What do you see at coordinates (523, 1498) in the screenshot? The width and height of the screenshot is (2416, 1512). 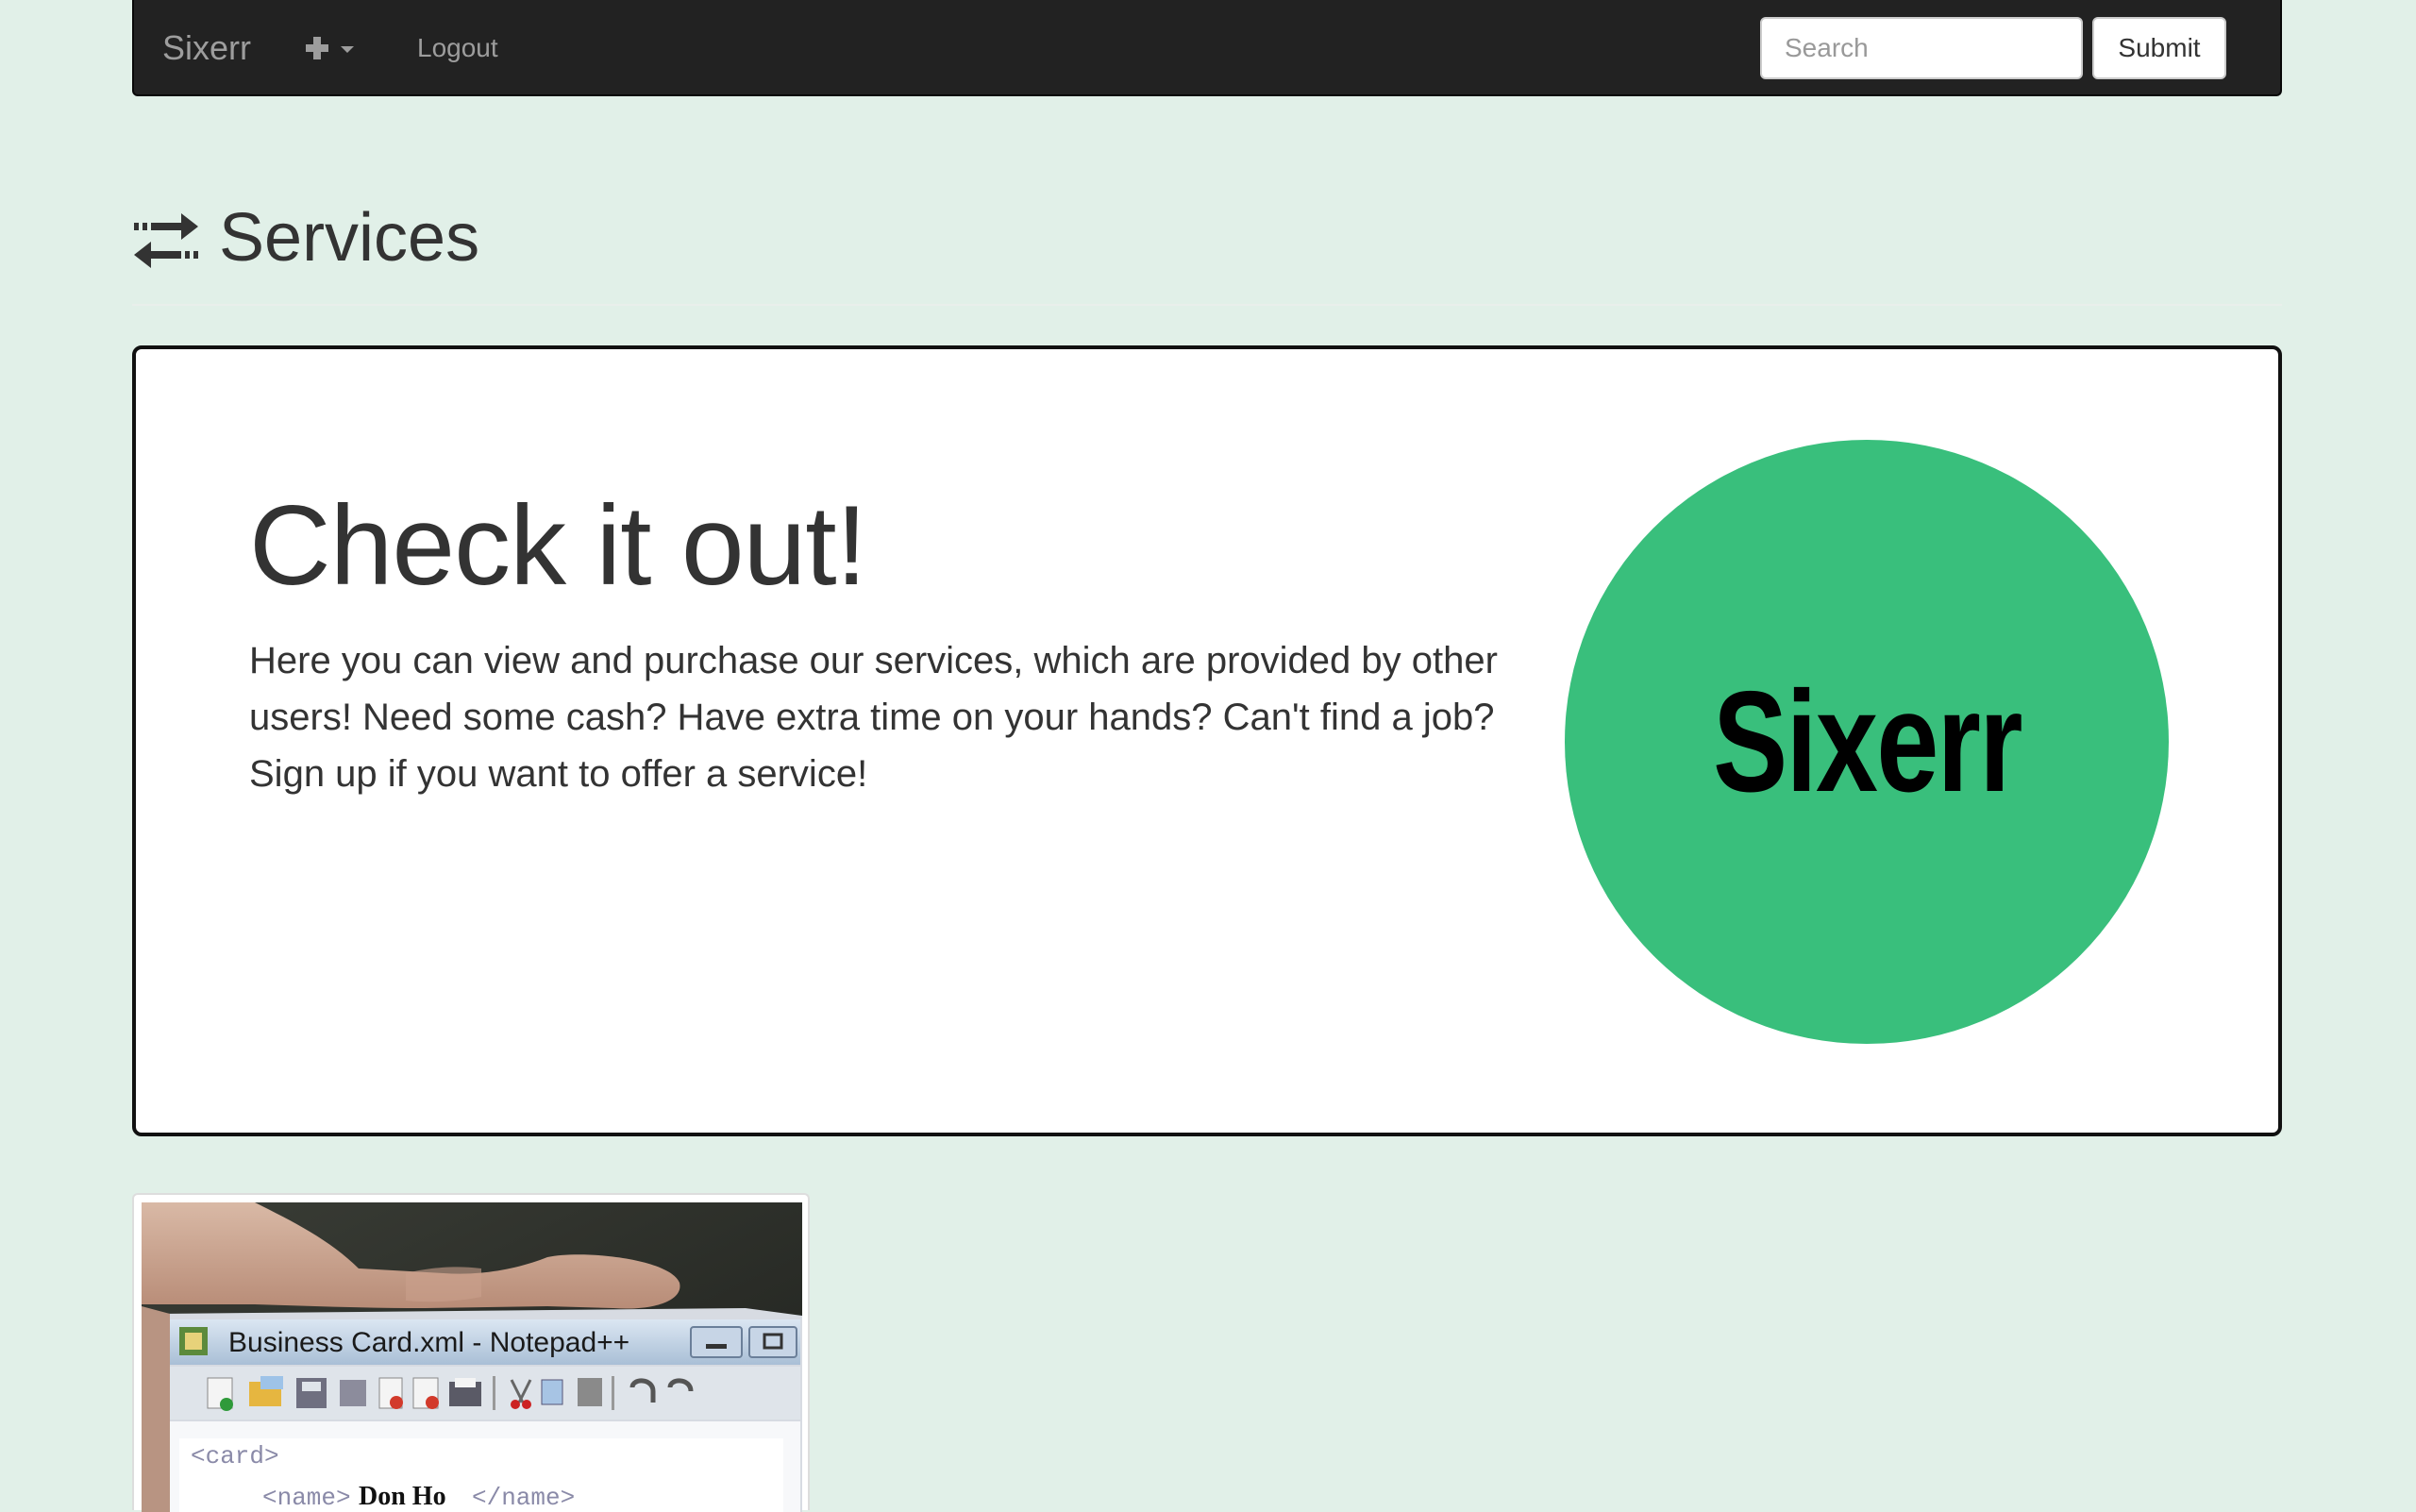 I see `code-tag-close: </name>` at bounding box center [523, 1498].